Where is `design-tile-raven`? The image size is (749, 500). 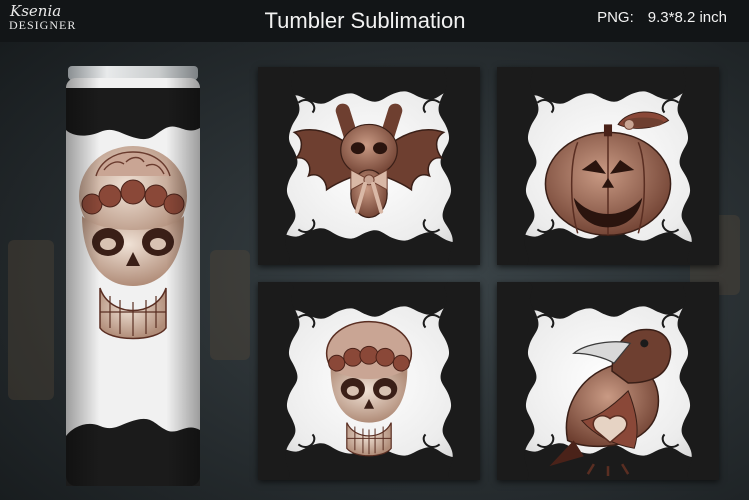
design-tile-raven is located at coordinates (608, 381).